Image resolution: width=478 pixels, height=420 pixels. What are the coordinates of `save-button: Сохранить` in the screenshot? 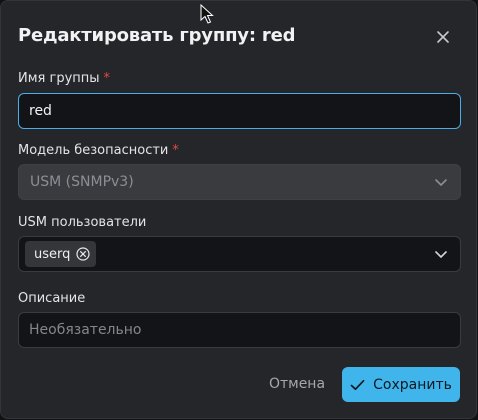 It's located at (401, 384).